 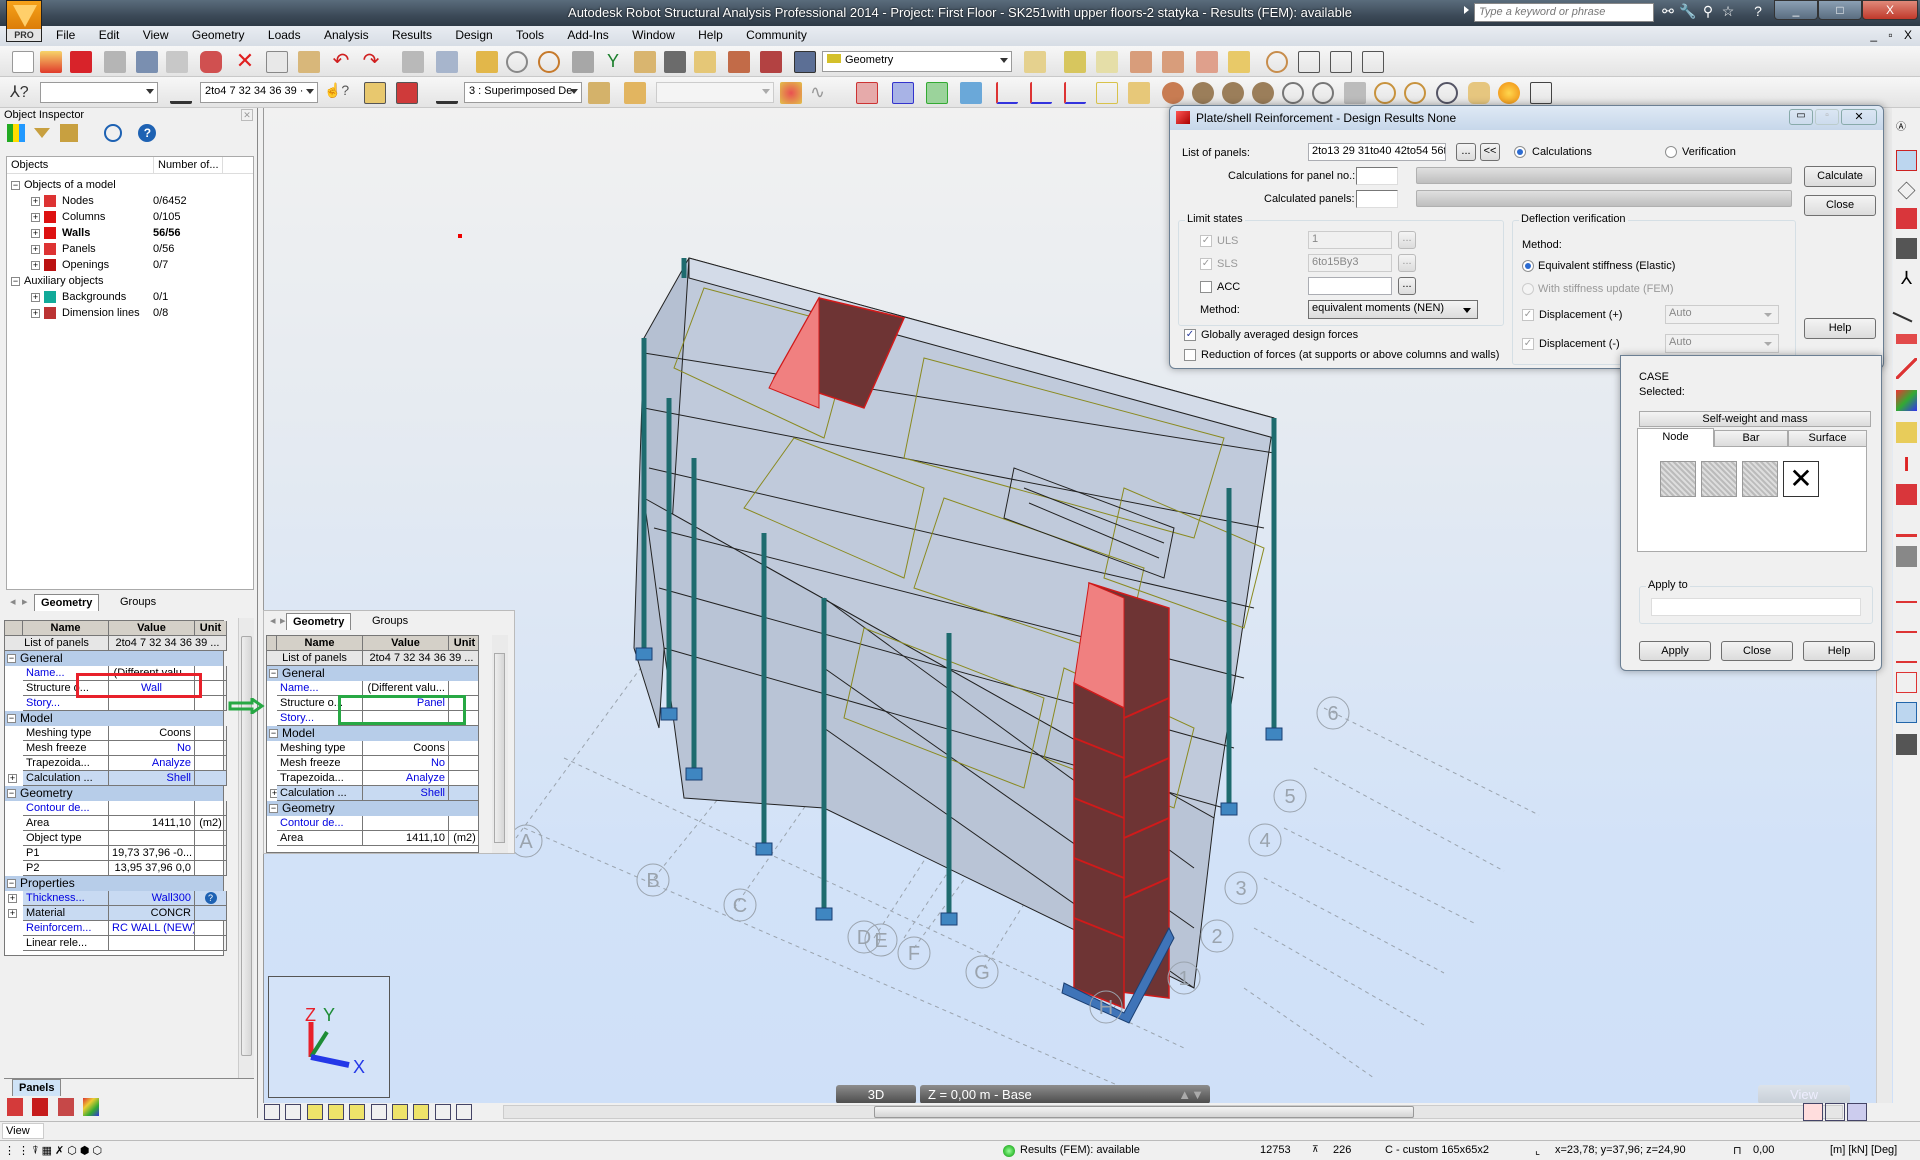 What do you see at coordinates (61, 1151) in the screenshot?
I see `cancel-selection-icon: ✗` at bounding box center [61, 1151].